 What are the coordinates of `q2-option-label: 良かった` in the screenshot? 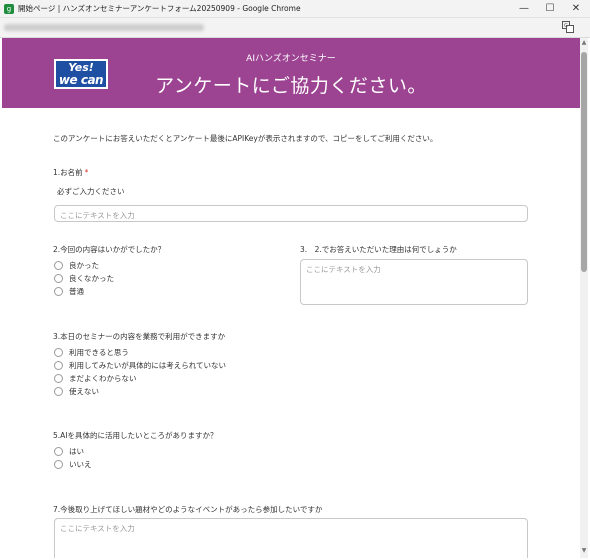 It's located at (84, 265).